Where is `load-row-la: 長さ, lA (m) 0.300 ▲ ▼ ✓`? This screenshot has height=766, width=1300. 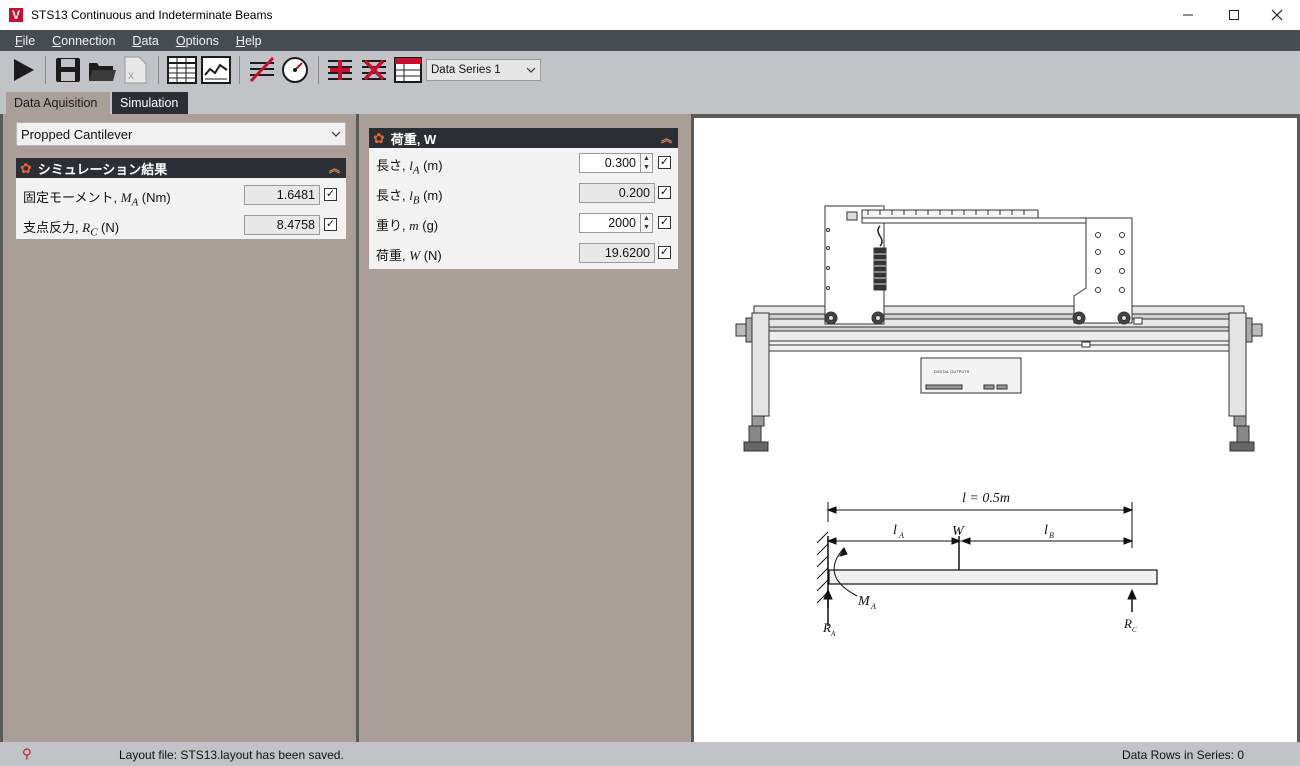 load-row-la: 長さ, lA (m) 0.300 ▲ ▼ ✓ is located at coordinates (523, 163).